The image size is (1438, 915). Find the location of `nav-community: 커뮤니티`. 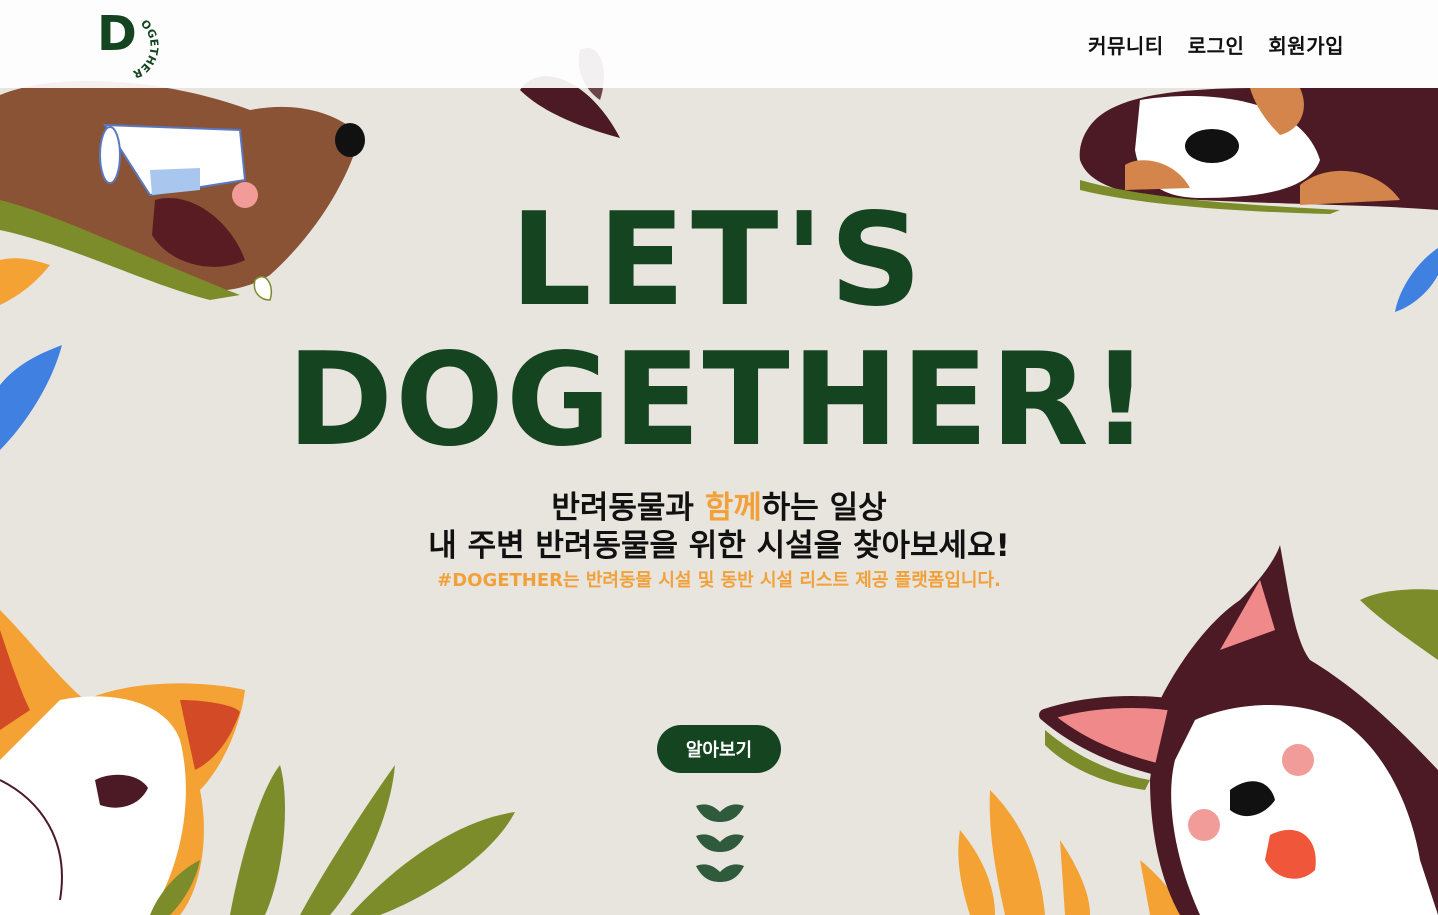

nav-community: 커뮤니티 is located at coordinates (1126, 44).